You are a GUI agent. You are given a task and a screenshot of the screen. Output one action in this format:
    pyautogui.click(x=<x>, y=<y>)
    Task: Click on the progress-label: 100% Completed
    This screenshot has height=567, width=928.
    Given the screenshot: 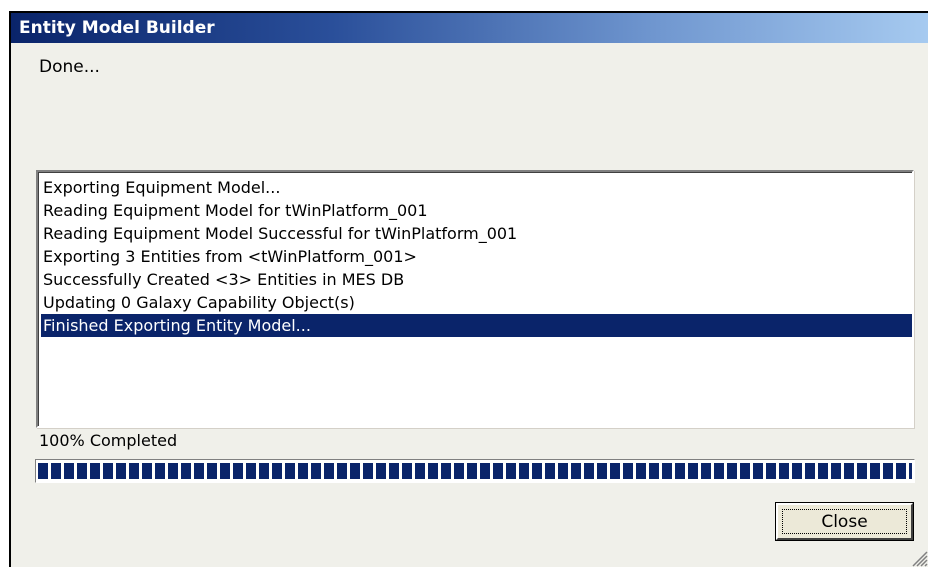 What is the action you would take?
    pyautogui.click(x=108, y=440)
    